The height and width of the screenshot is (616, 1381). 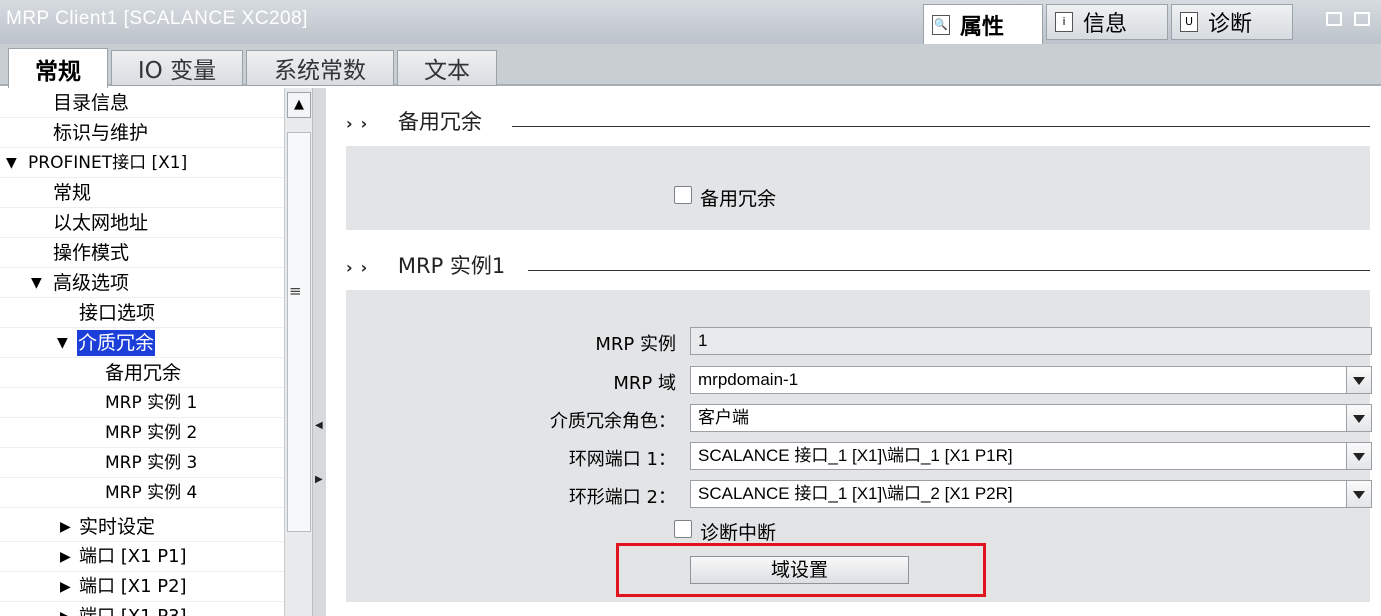 What do you see at coordinates (1031, 380) in the screenshot?
I see `mrp-domain-select: mrpdomain-1` at bounding box center [1031, 380].